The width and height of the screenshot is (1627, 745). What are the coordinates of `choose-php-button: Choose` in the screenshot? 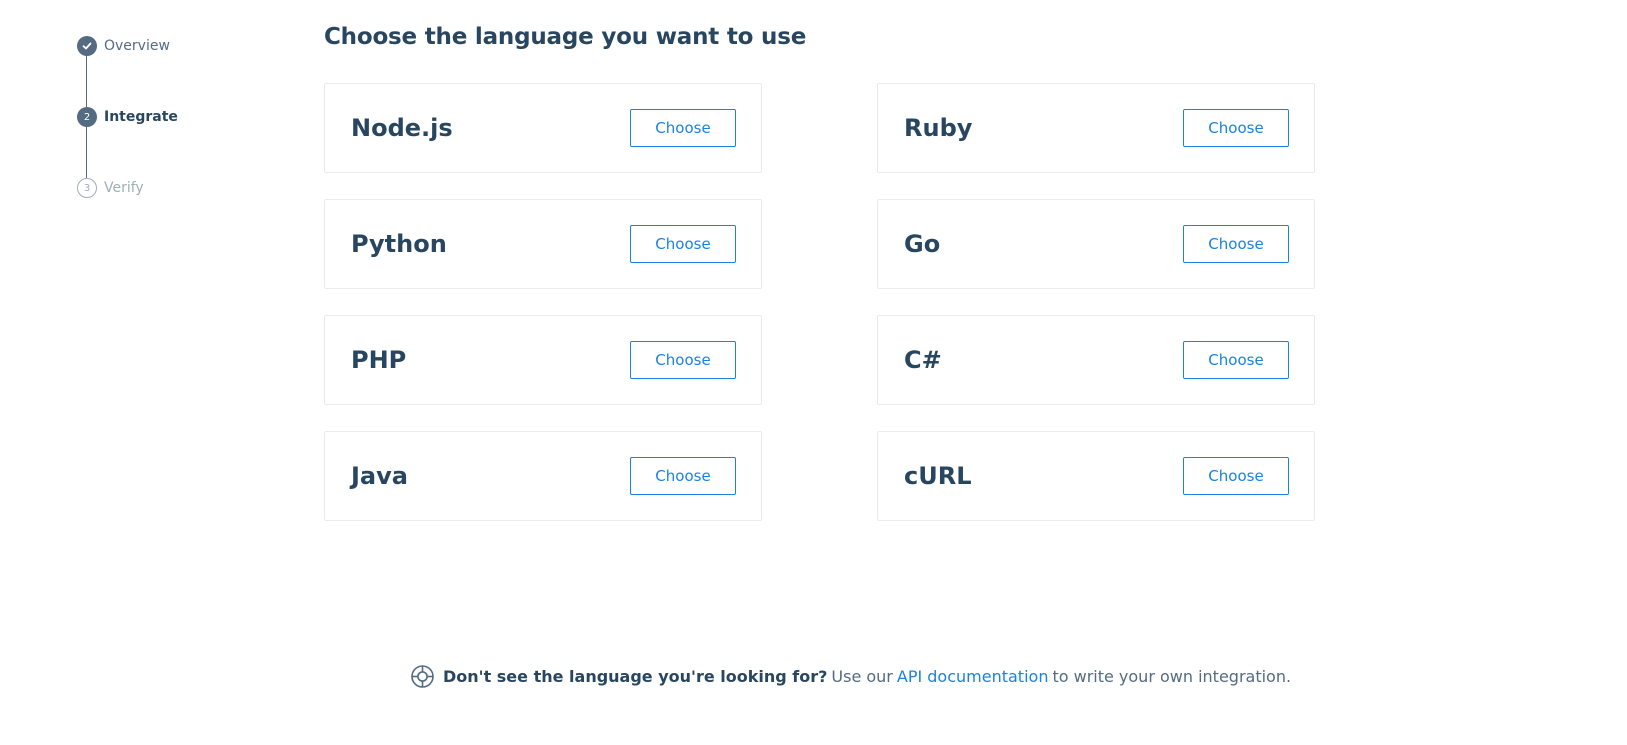 It's located at (683, 360).